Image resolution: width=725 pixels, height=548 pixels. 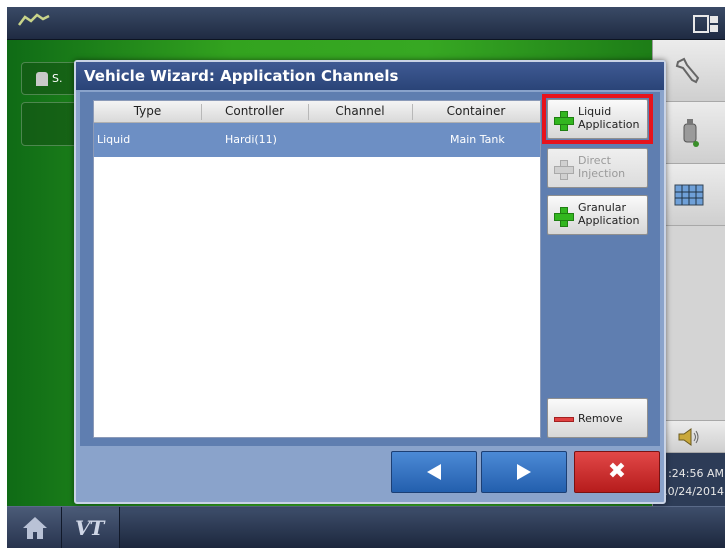 What do you see at coordinates (477, 139) in the screenshot?
I see `cell-container: Main Tank` at bounding box center [477, 139].